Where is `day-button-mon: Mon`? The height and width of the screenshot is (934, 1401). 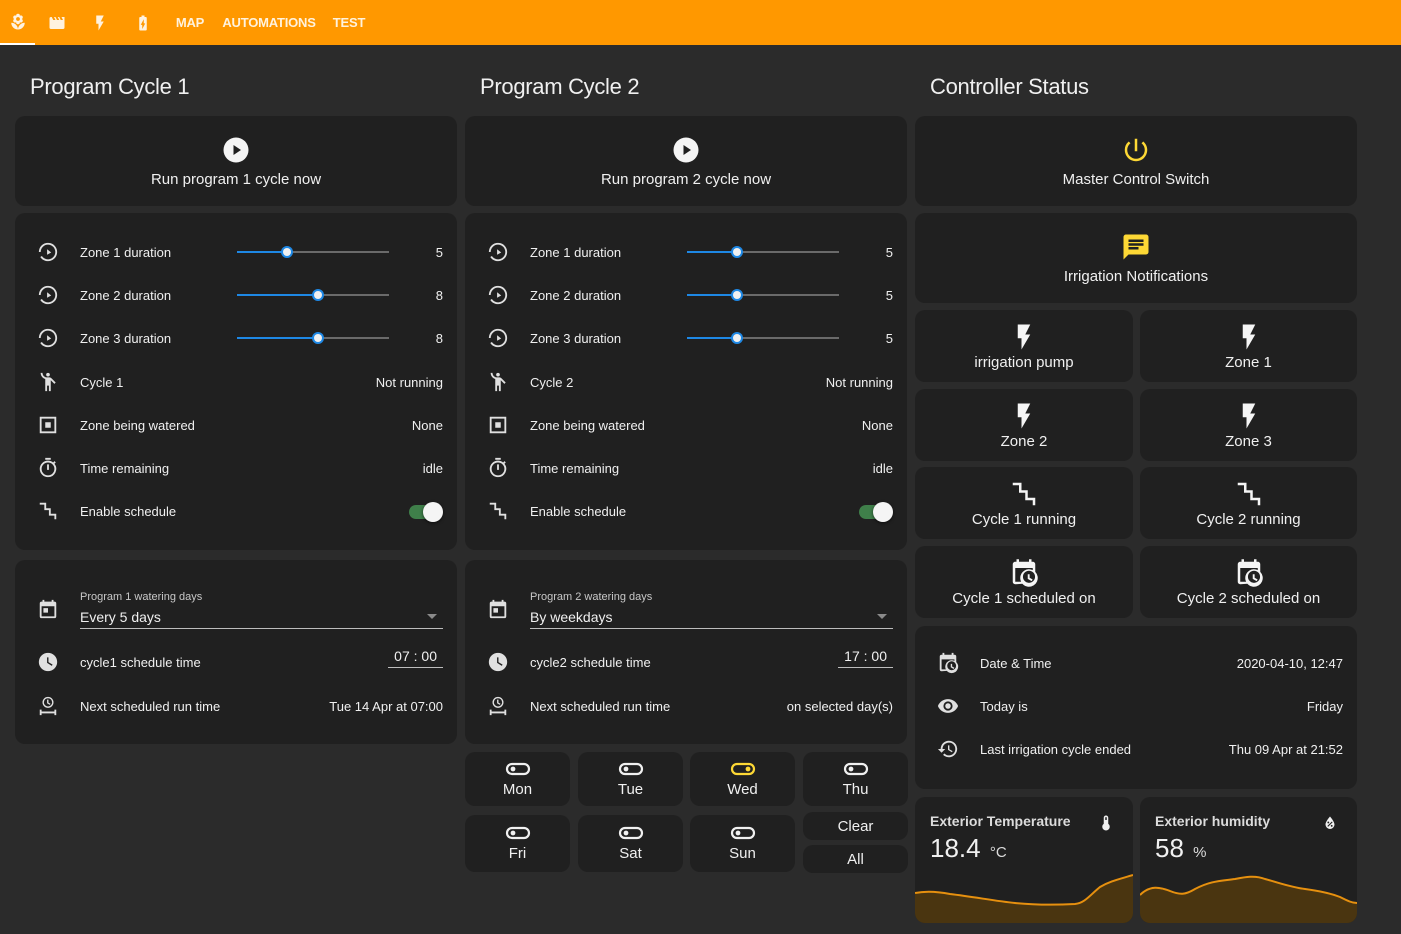 day-button-mon: Mon is located at coordinates (517, 779).